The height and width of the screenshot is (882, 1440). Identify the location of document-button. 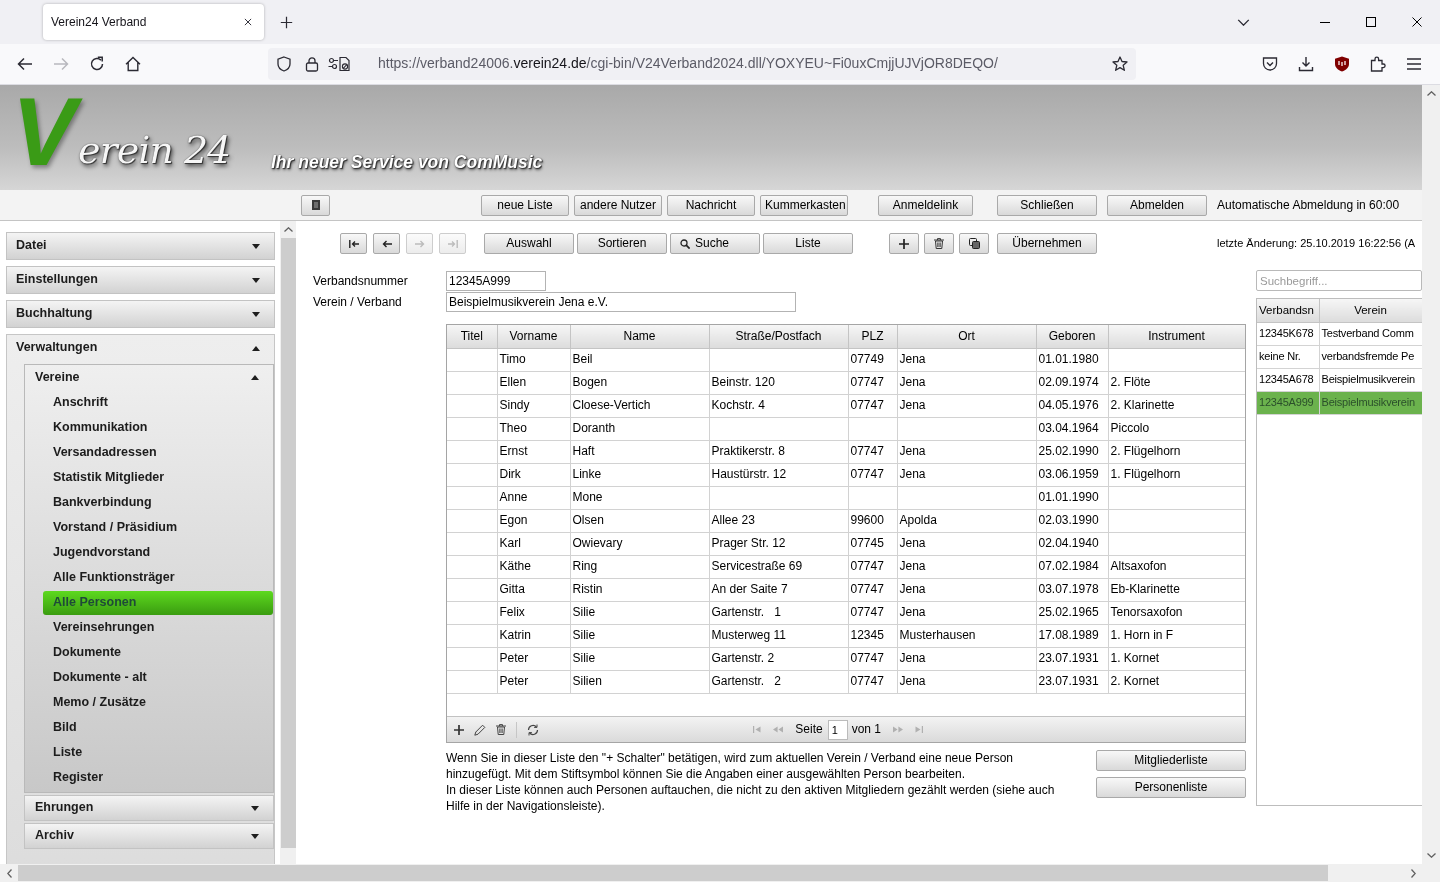
(315, 205).